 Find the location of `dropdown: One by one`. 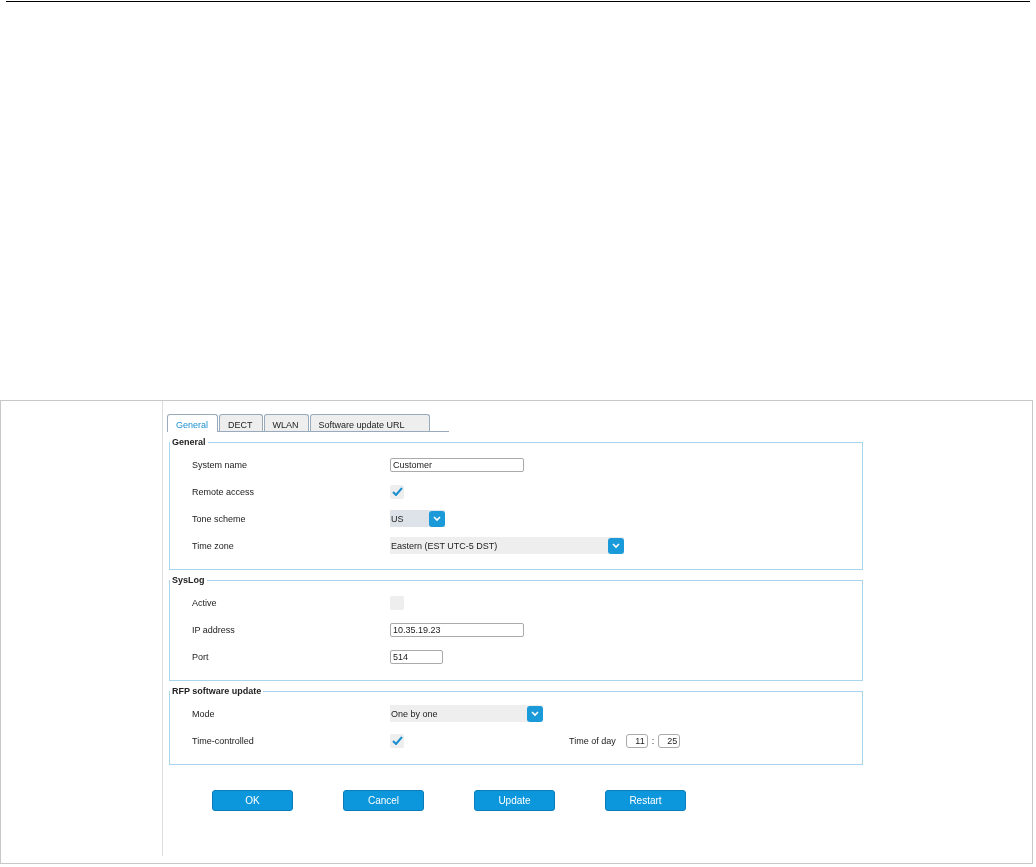

dropdown: One by one is located at coordinates (466, 713).